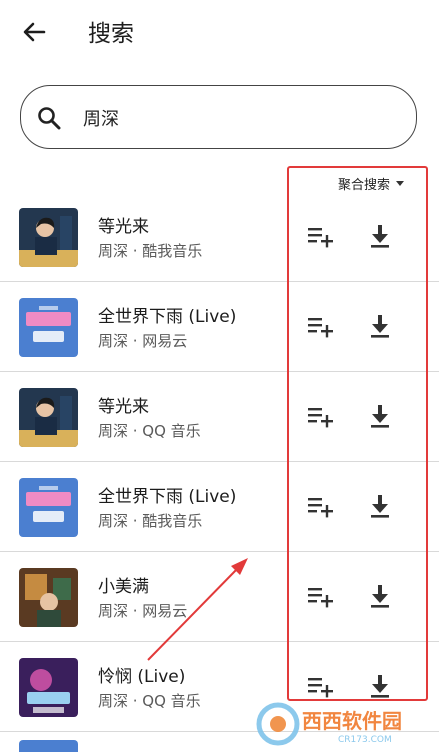 This screenshot has height=752, width=439. I want to click on watermark-url: CR173.COM, so click(365, 740).